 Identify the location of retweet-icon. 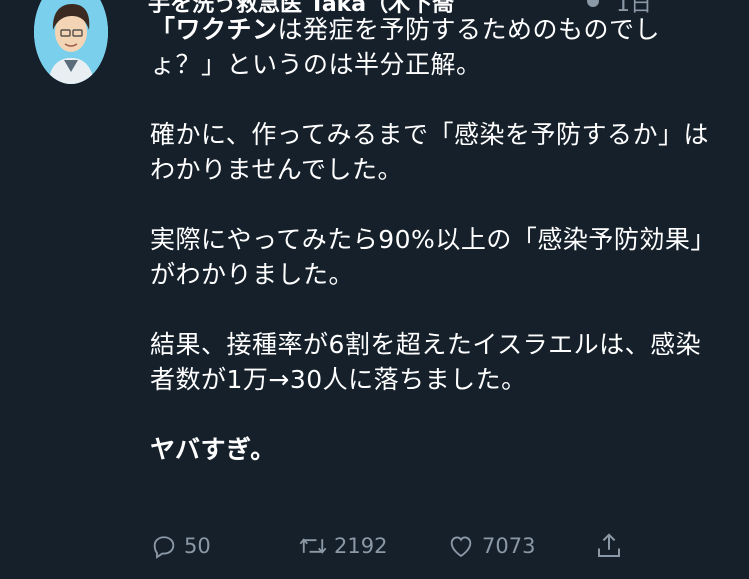
(313, 546).